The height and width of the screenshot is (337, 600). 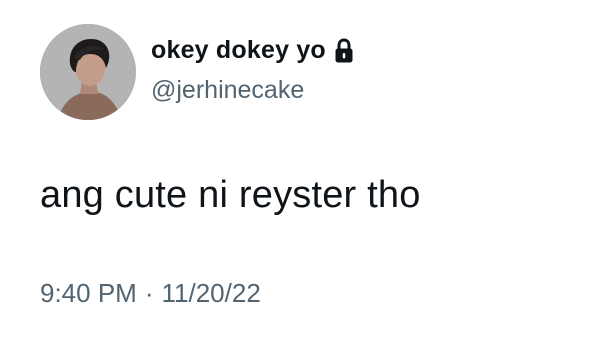 I want to click on tweet-time: 9:40 PM, so click(x=88, y=293).